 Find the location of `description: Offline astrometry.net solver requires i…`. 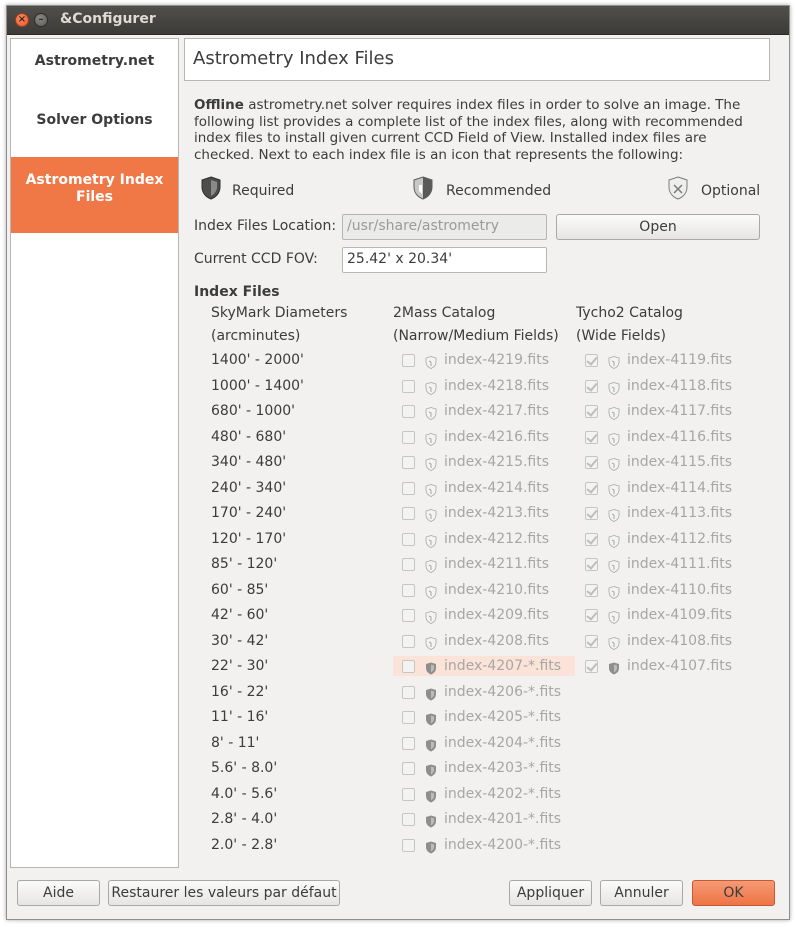

description: Offline astrometry.net solver requires i… is located at coordinates (474, 130).